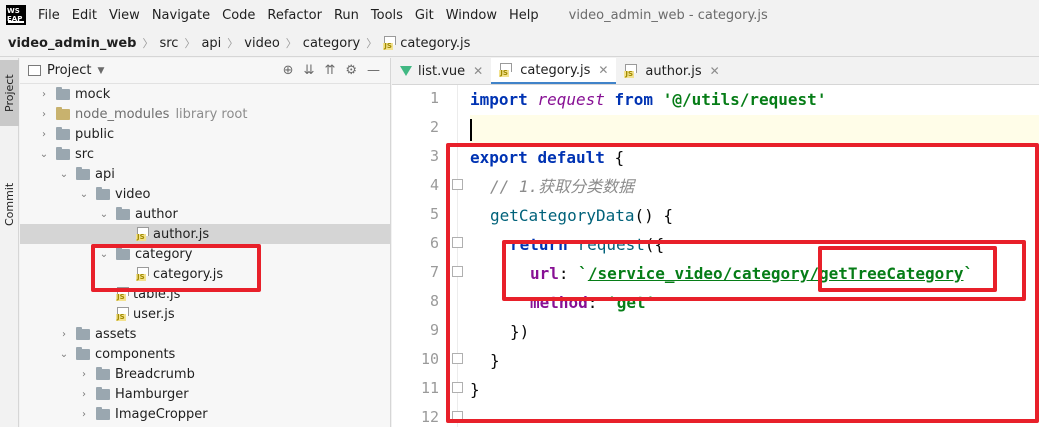 This screenshot has height=427, width=1039. What do you see at coordinates (100, 71) in the screenshot?
I see `chevron-down-icon: ▼` at bounding box center [100, 71].